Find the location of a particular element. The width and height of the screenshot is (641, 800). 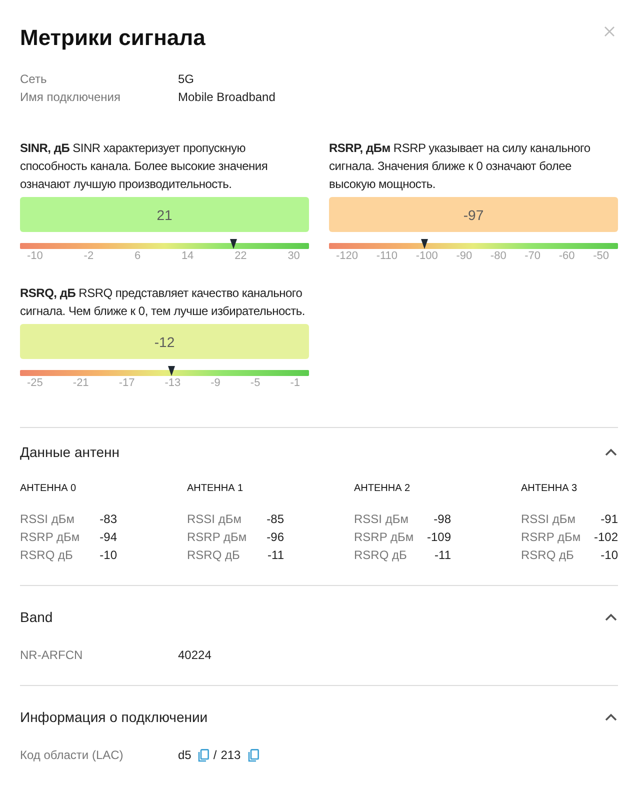

tick-label: -70 is located at coordinates (532, 256).